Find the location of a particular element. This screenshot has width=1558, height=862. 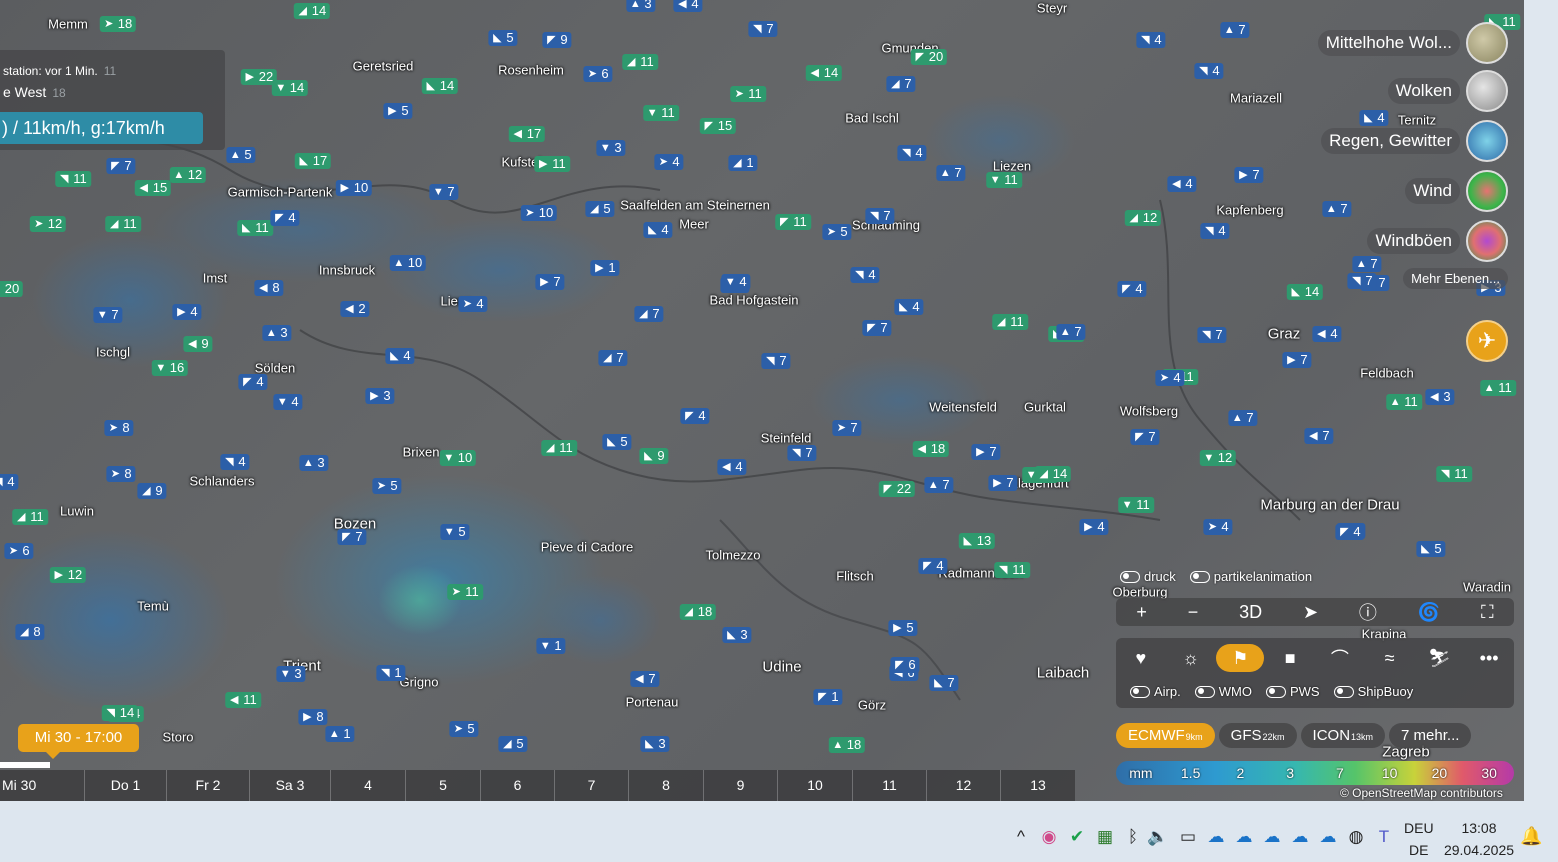

time-bubble: Mi 30 - 17:00 is located at coordinates (78, 741).